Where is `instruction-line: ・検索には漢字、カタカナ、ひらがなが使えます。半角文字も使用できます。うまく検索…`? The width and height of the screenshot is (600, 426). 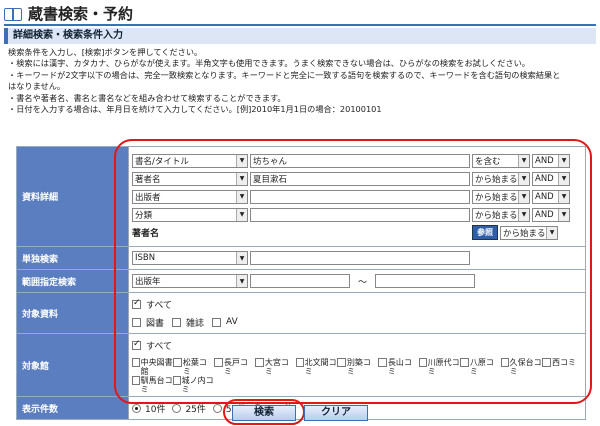
instruction-line: ・検索には漢字、カタカナ、ひらがなが使えます。半角文字も使用できます。うまく検索… is located at coordinates (269, 63).